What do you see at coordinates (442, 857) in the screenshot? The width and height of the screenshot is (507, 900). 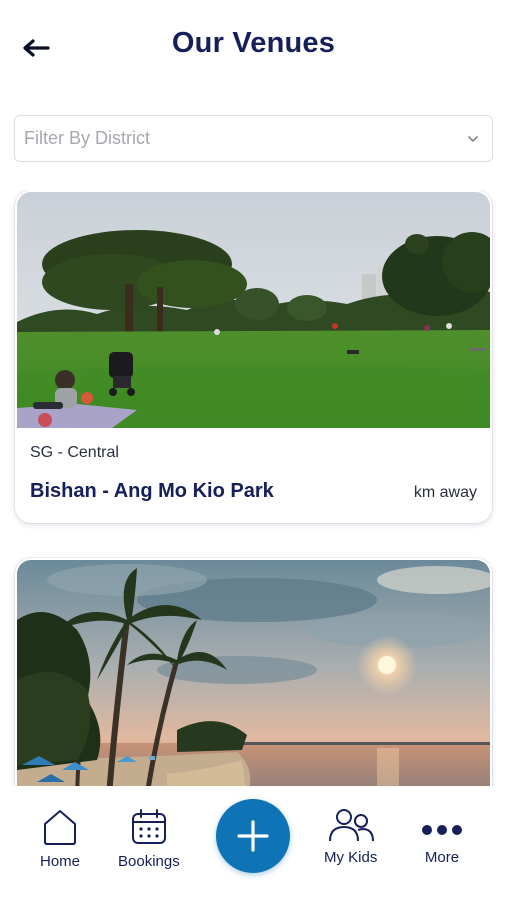 I see `tab-more-label: More` at bounding box center [442, 857].